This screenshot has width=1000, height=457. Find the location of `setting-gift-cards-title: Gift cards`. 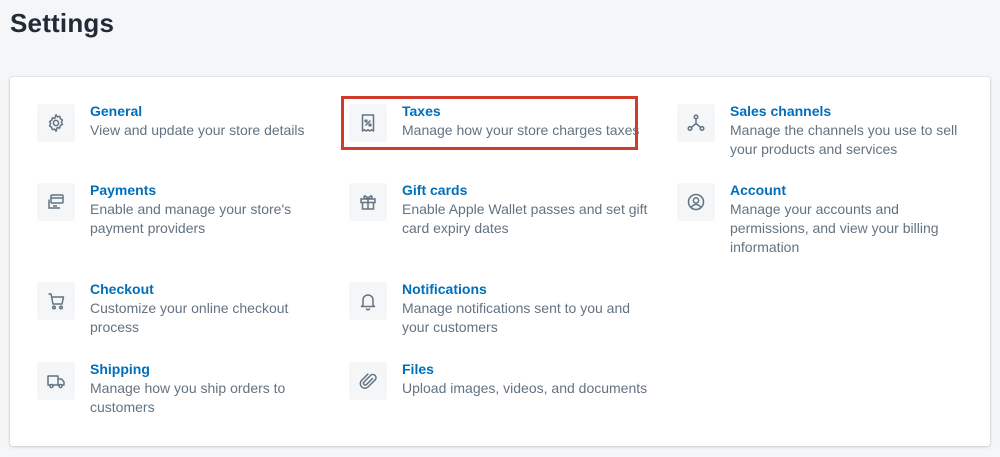

setting-gift-cards-title: Gift cards is located at coordinates (524, 190).